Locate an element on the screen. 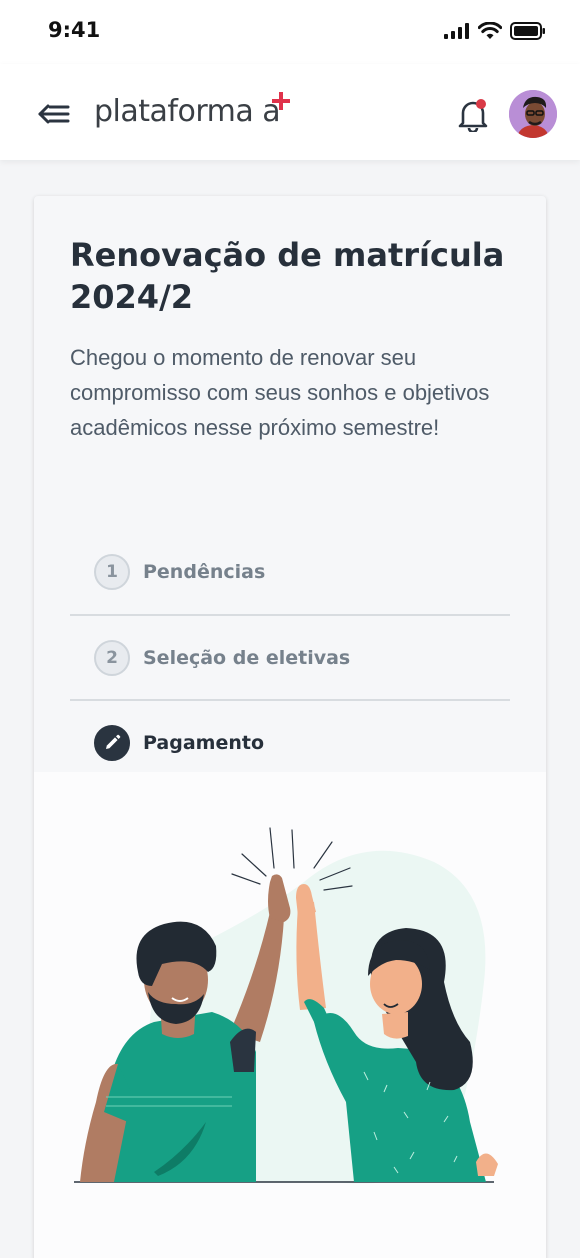  step-current-badge is located at coordinates (112, 742).